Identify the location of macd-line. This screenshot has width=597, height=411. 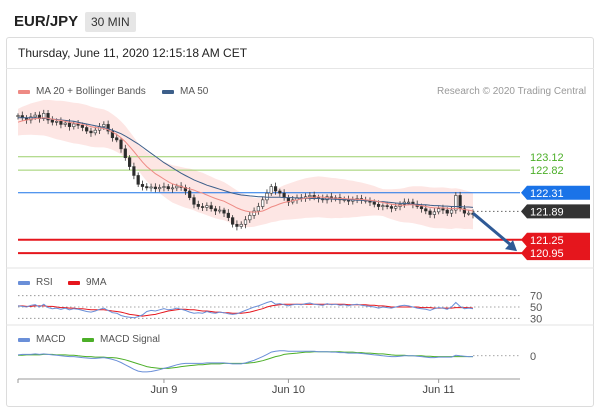
(245, 361).